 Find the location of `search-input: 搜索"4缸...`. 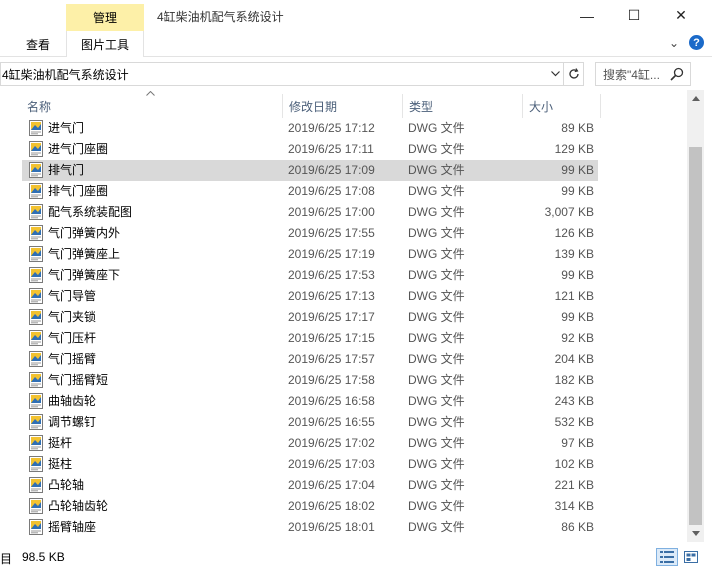

search-input: 搜索"4缸... is located at coordinates (643, 74).